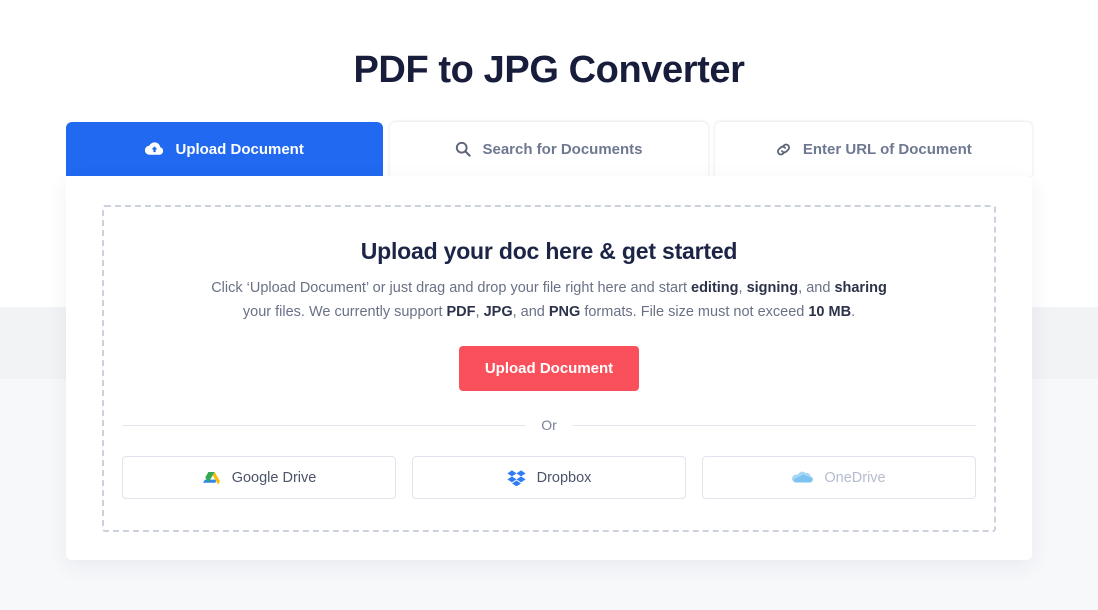 This screenshot has width=1098, height=610. Describe the element at coordinates (694, 312) in the screenshot. I see `desc-text: formats. File size must not exceed` at that location.